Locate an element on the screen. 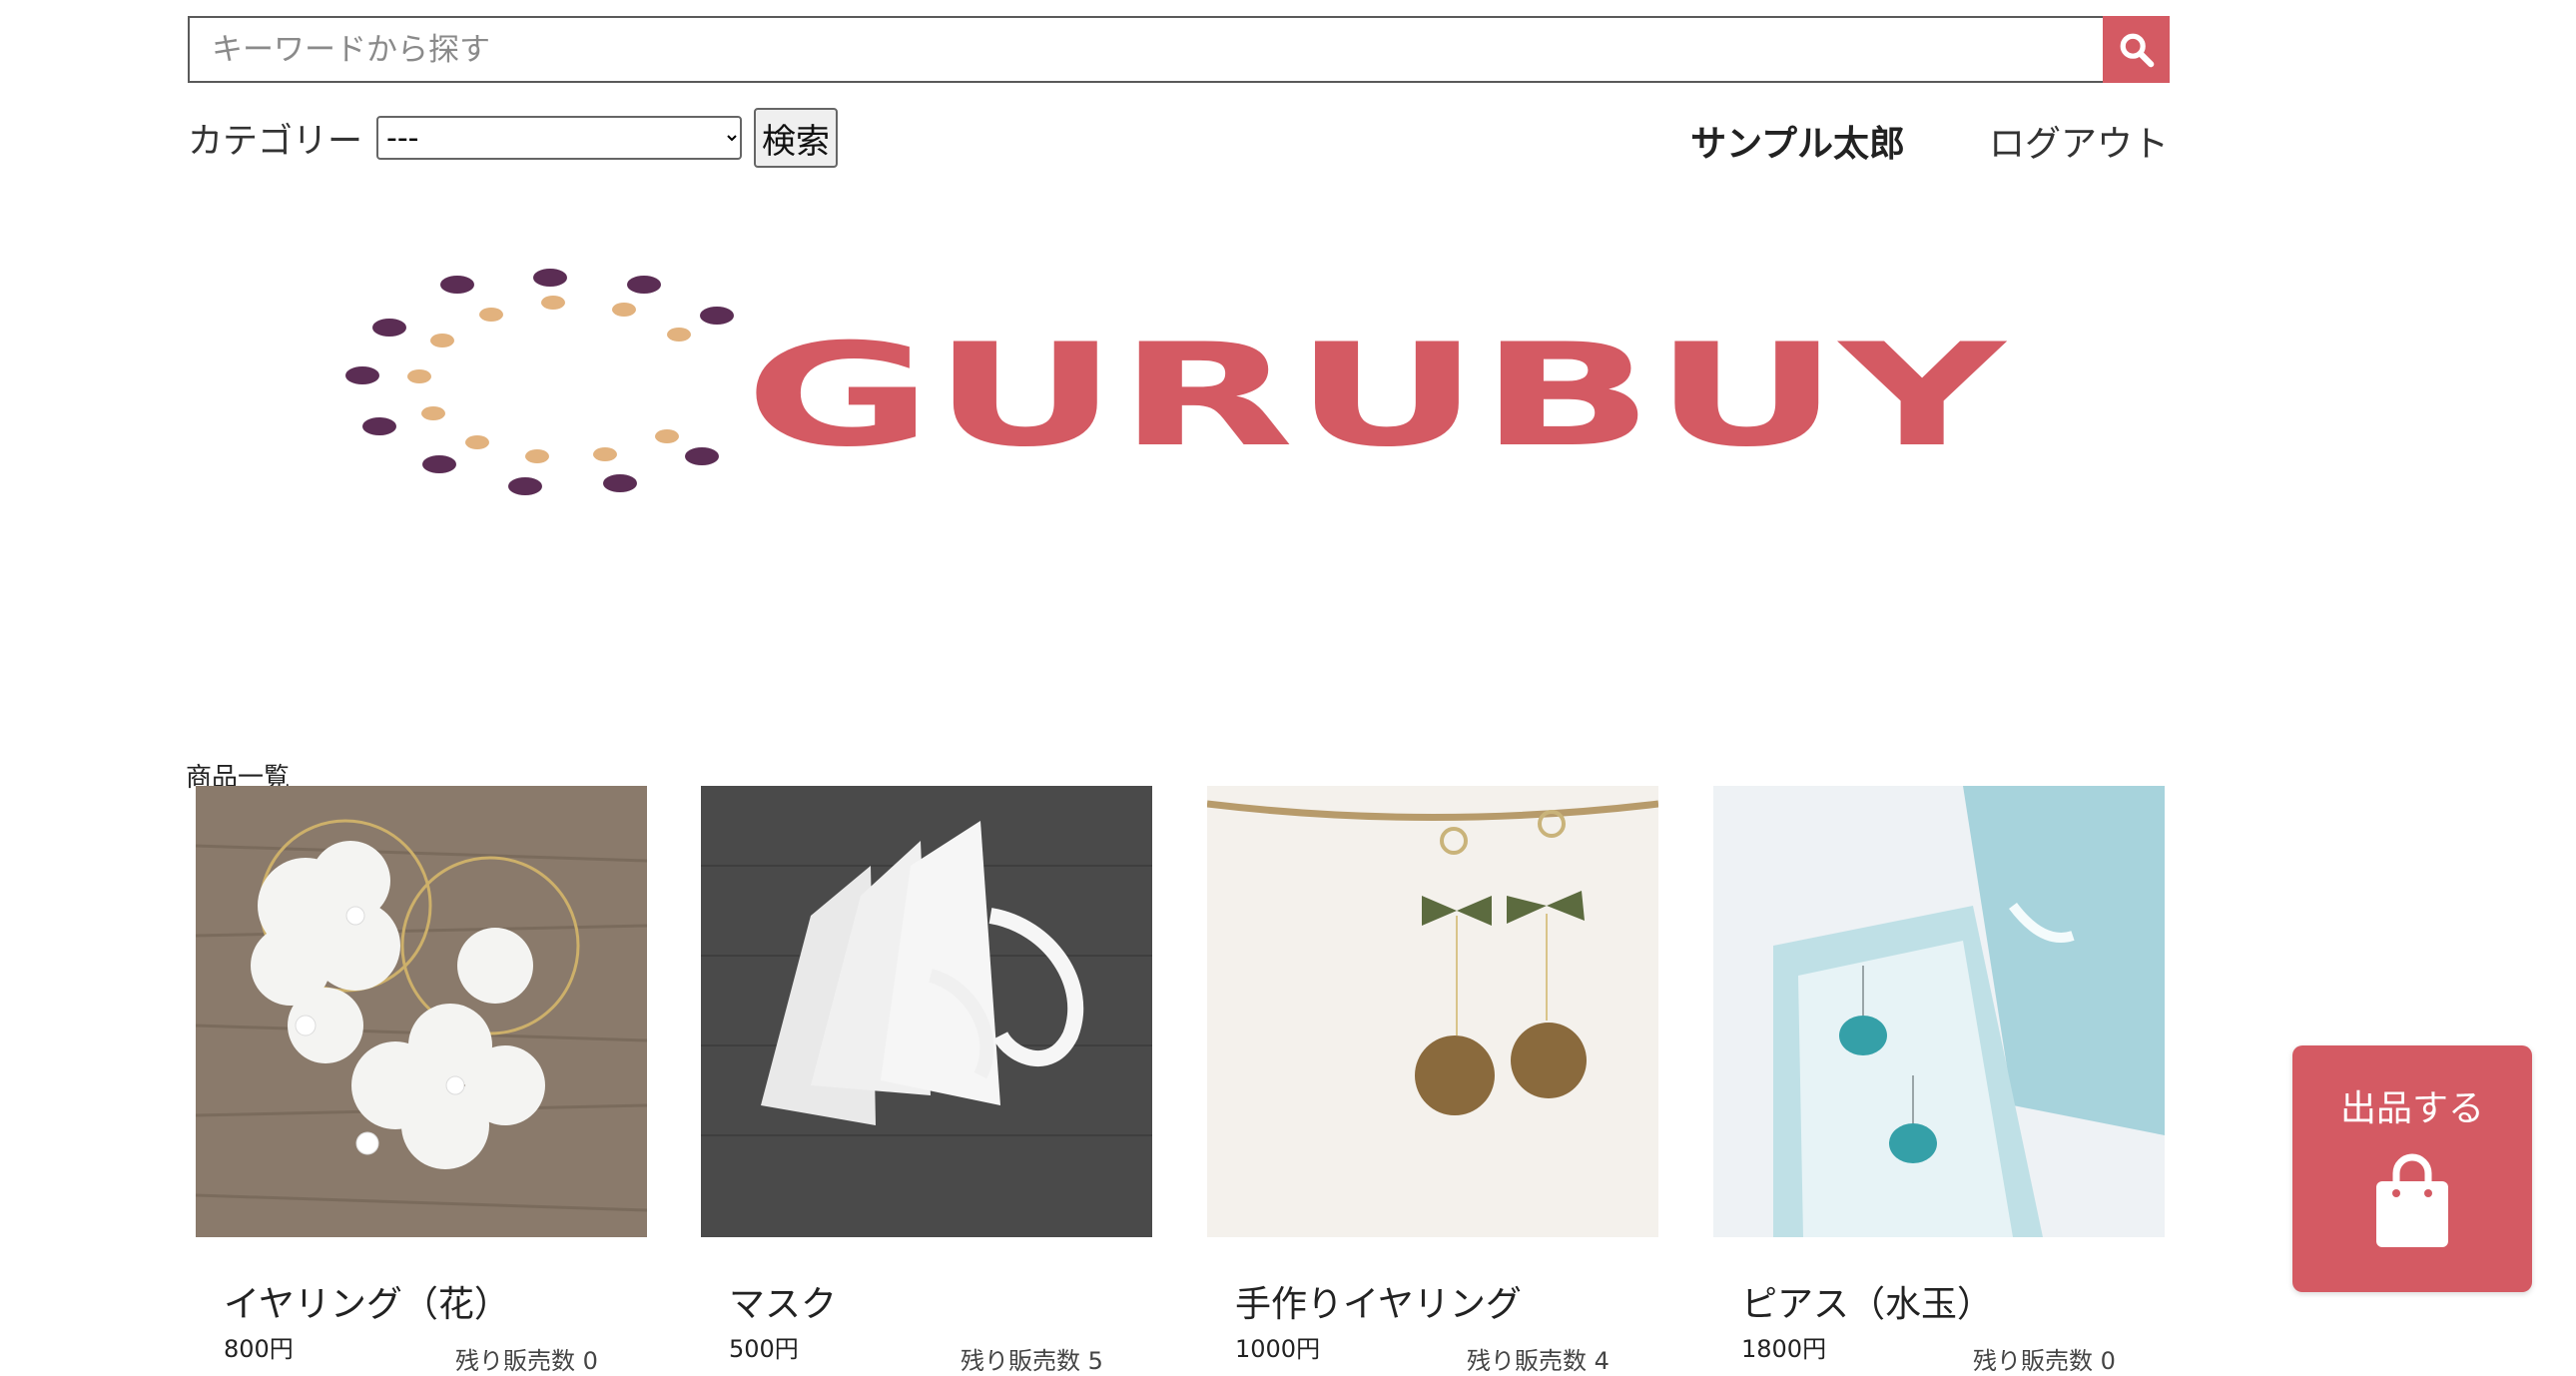 This screenshot has height=1376, width=2576. product-price: 1000円 is located at coordinates (1278, 1349).